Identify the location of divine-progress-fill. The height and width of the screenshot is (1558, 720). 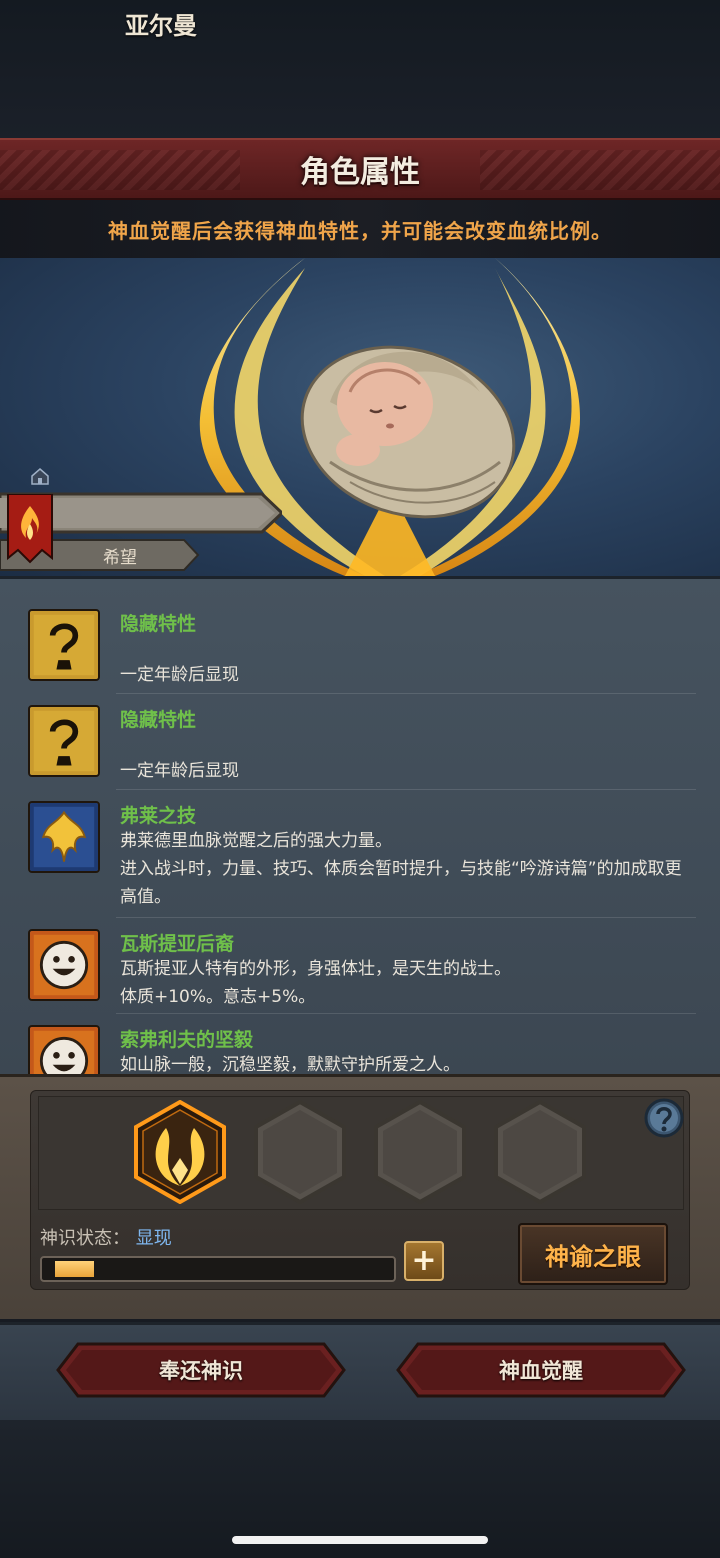
(74, 1269).